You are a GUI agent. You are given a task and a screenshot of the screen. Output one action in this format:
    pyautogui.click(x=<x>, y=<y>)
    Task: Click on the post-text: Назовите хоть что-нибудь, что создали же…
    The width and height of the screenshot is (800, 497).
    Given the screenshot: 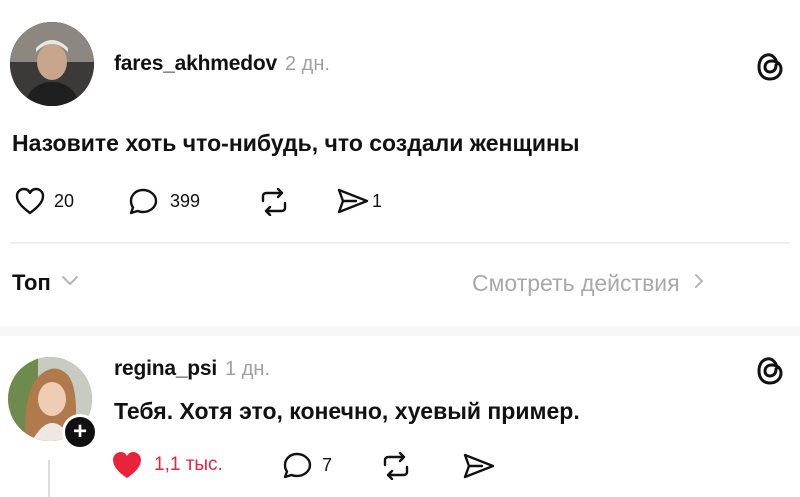 What is the action you would take?
    pyautogui.click(x=296, y=143)
    